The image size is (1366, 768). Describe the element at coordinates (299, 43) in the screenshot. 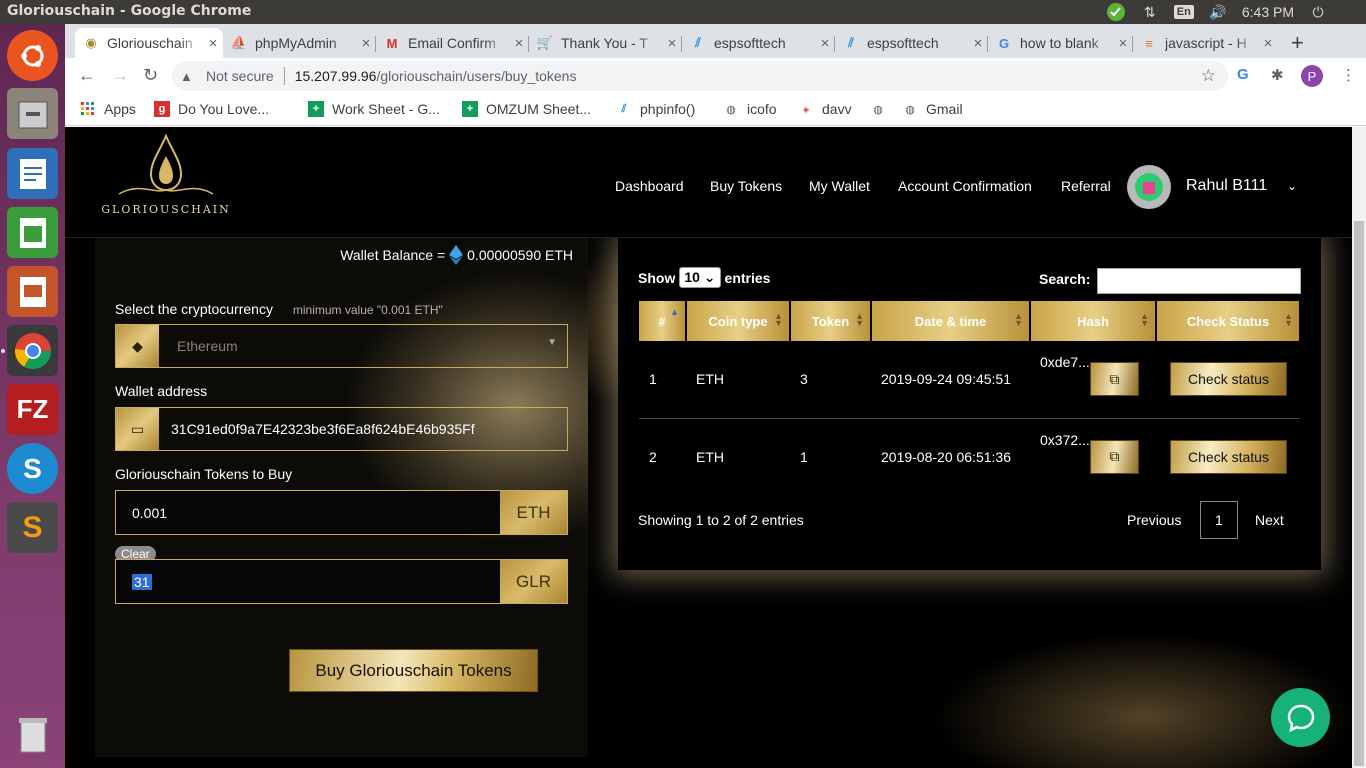

I see `tab-phpmyadmin: ⛵ phpMyAdmin ×` at that location.